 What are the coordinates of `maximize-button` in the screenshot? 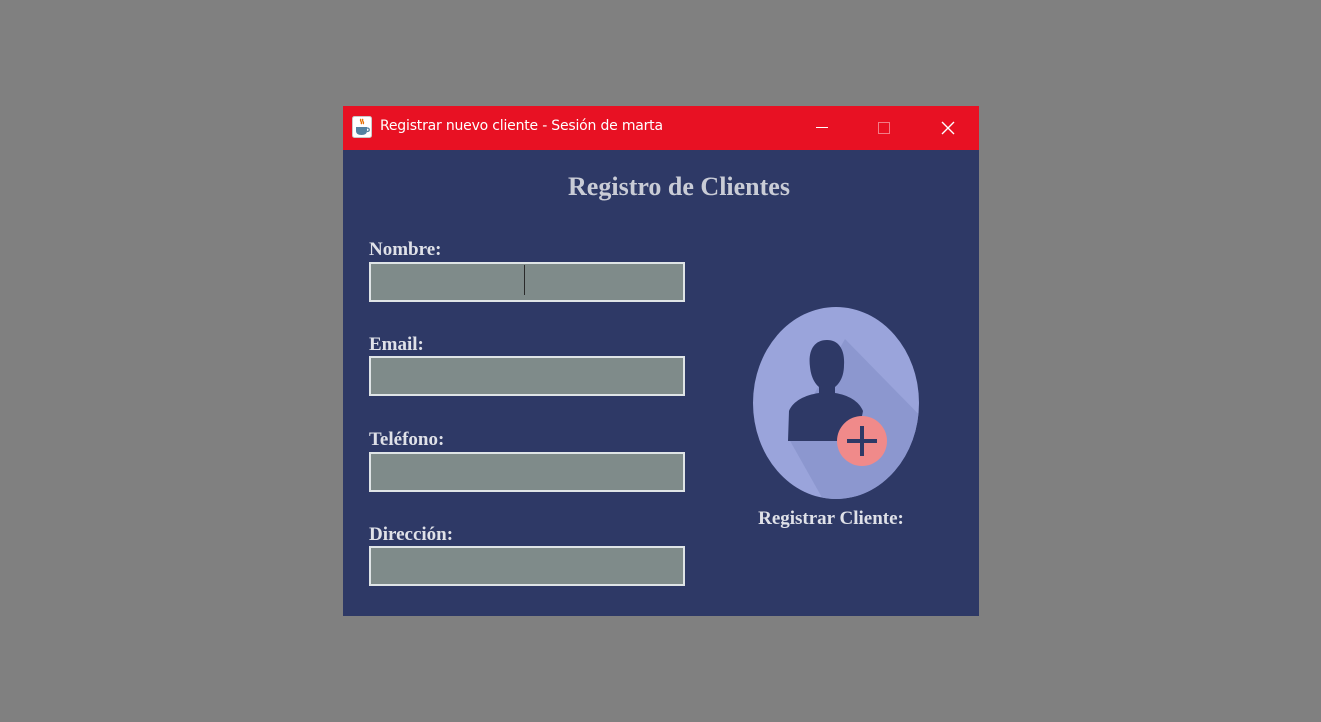 It's located at (884, 128).